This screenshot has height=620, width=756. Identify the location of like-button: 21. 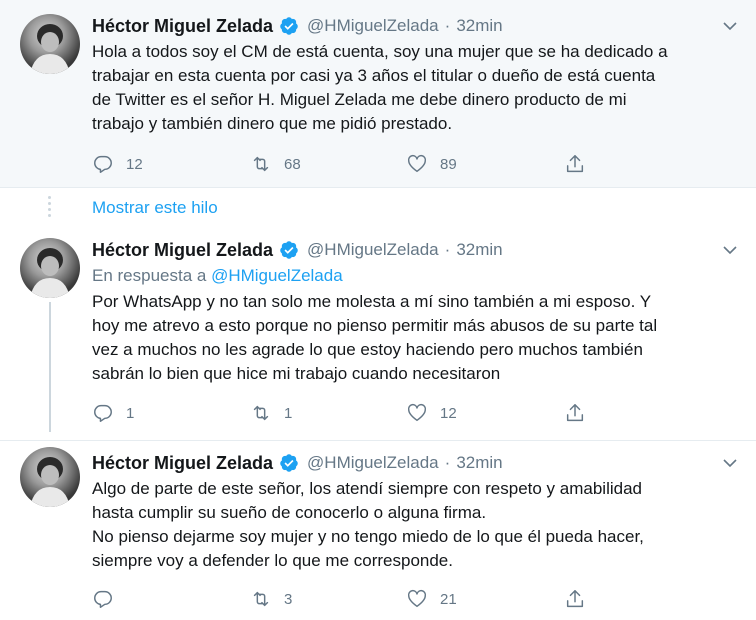
(431, 599).